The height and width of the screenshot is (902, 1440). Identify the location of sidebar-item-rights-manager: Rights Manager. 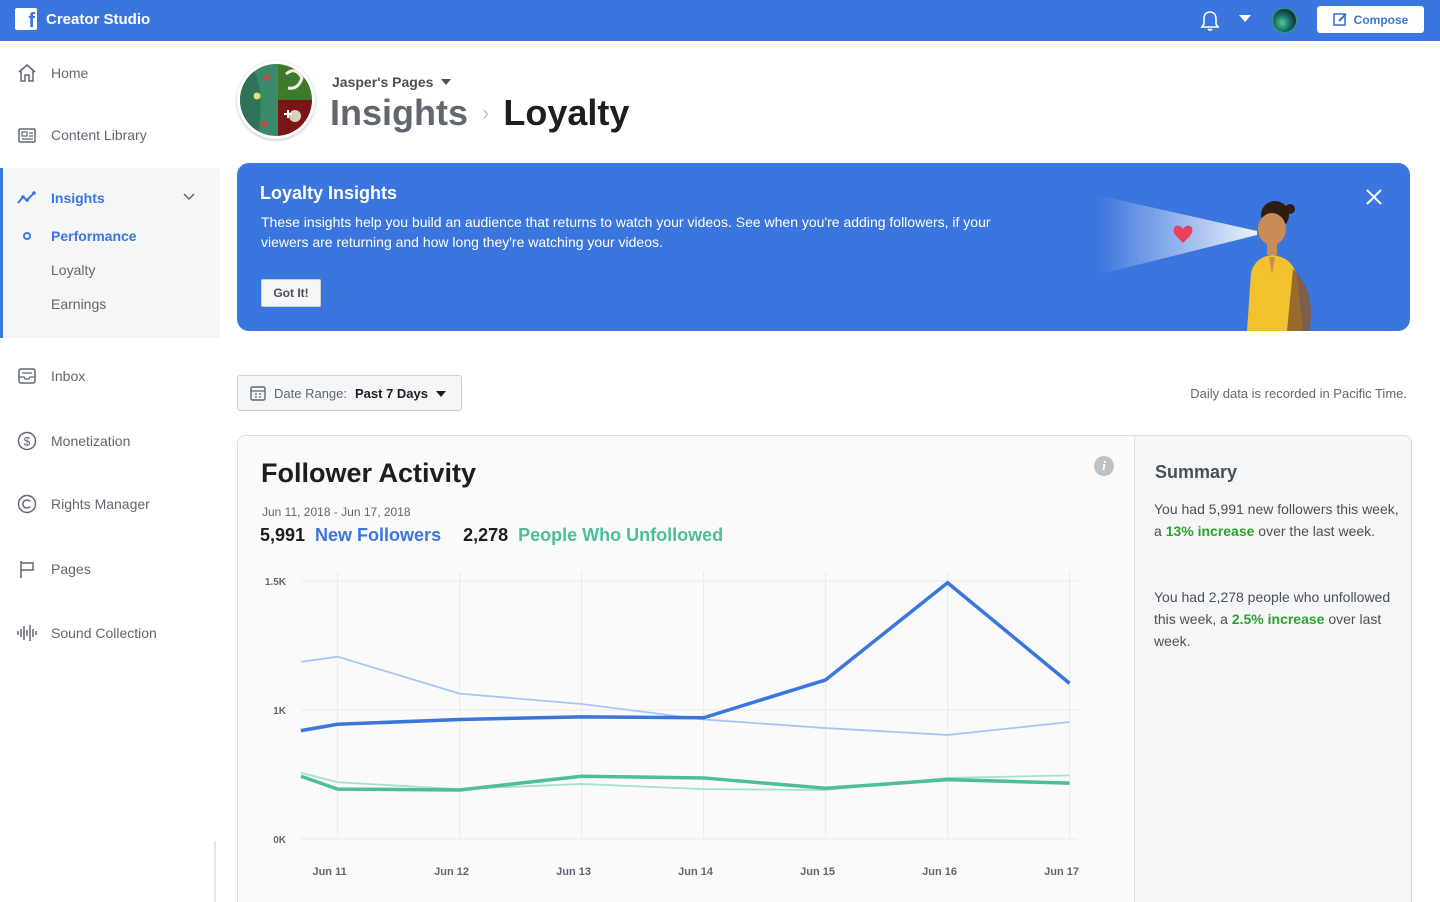
(110, 504).